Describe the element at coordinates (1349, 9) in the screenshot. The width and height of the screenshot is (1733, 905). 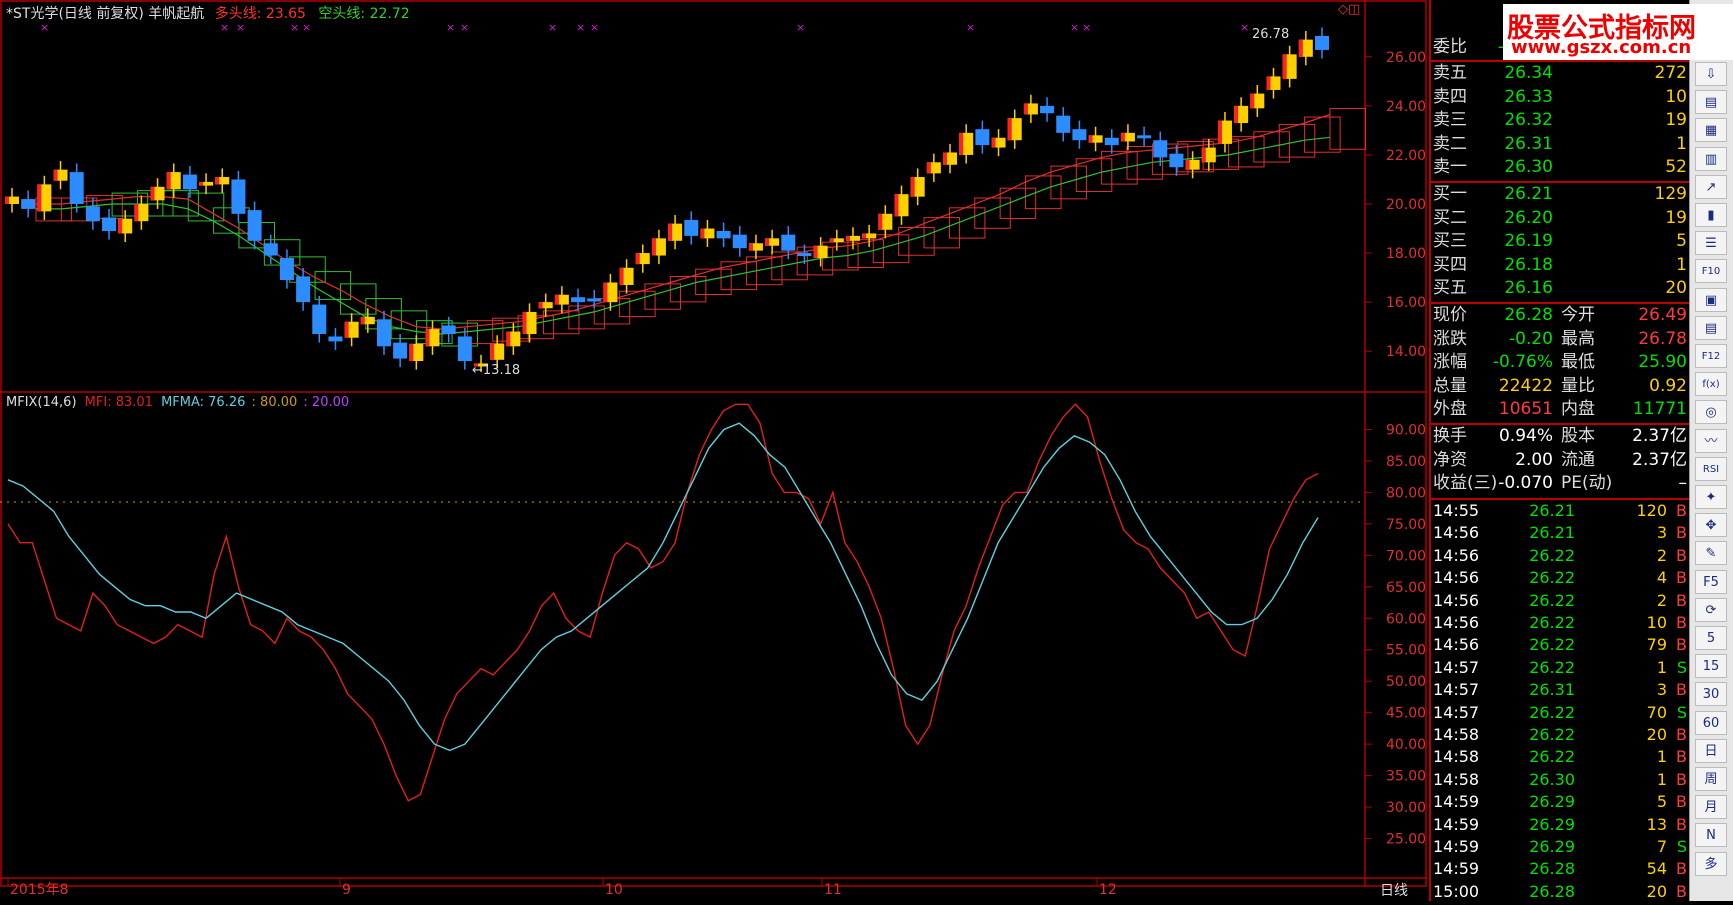
I see `window-controls-icon: ◇◫` at that location.